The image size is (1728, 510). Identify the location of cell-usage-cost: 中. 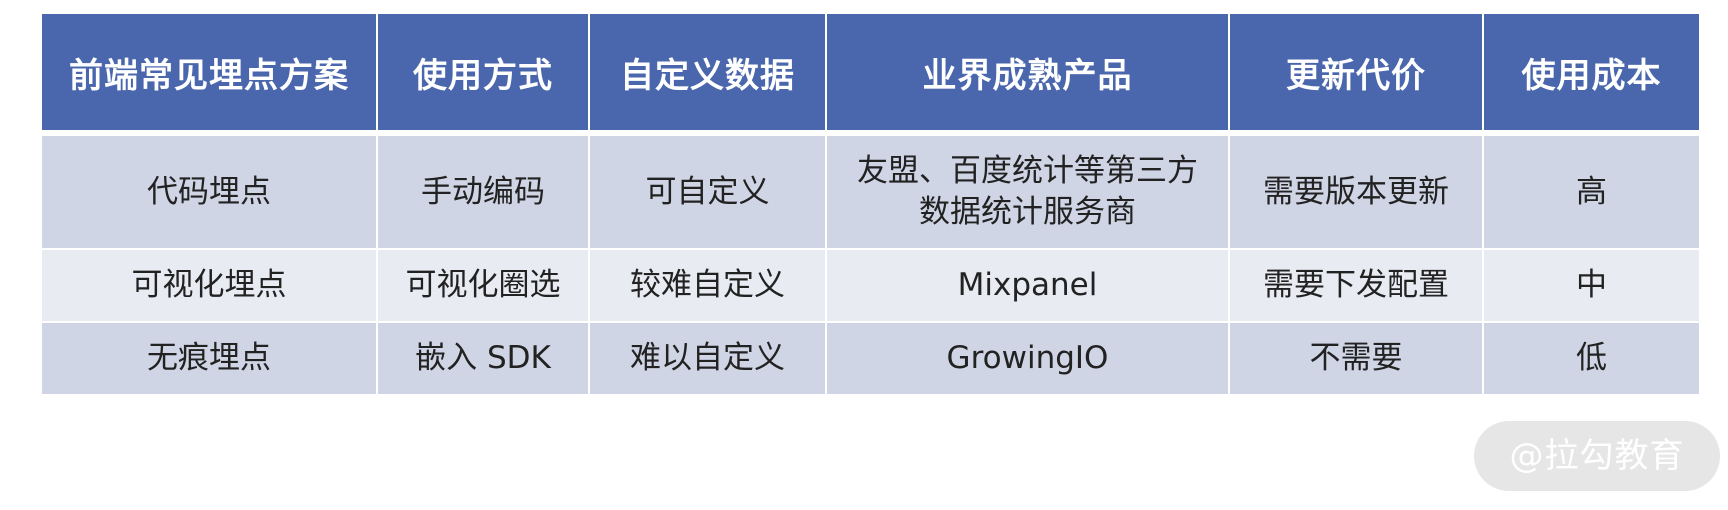
(1591, 286).